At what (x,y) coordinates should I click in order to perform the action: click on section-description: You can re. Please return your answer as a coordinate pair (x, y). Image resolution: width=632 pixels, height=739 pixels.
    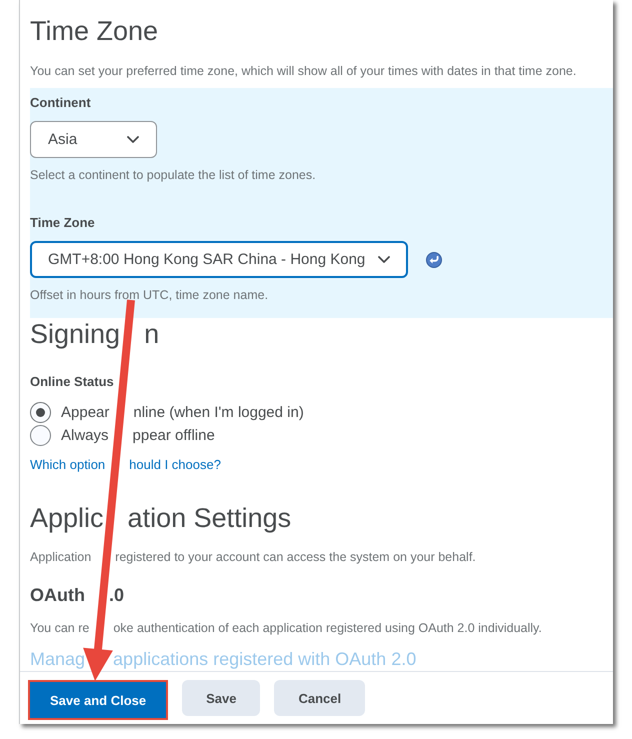
    Looking at the image, I should click on (60, 628).